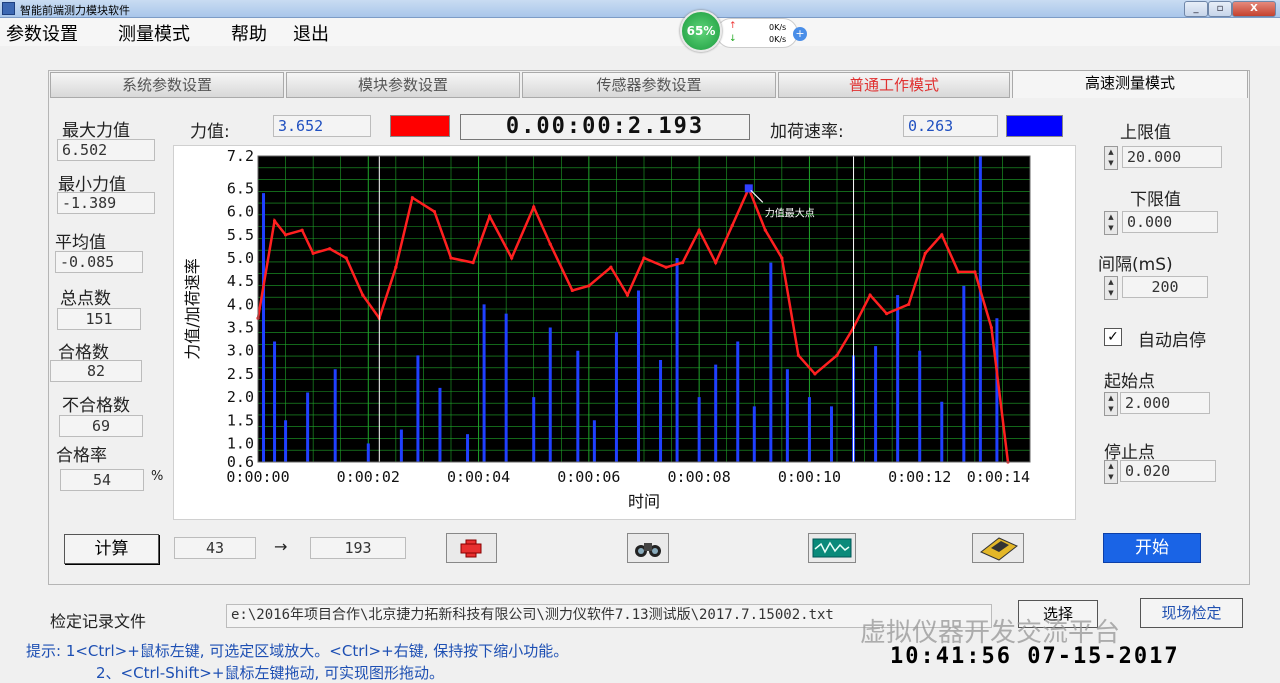  What do you see at coordinates (249, 33) in the screenshot?
I see `menu-help: 帮助` at bounding box center [249, 33].